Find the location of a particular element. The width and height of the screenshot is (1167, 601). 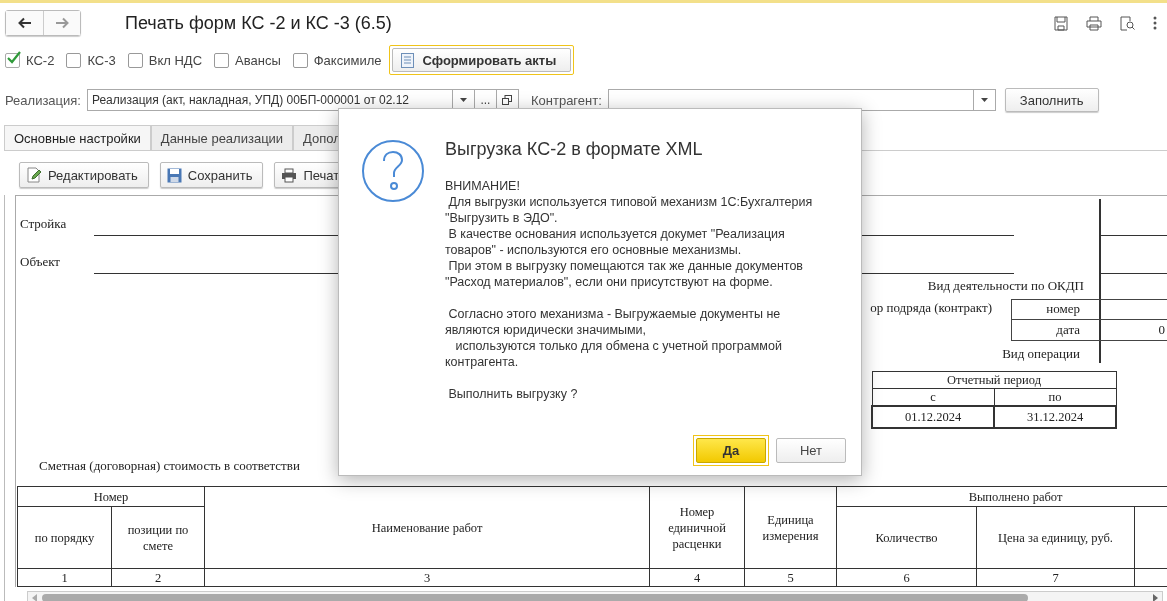

tab: Данные реализации is located at coordinates (222, 137).